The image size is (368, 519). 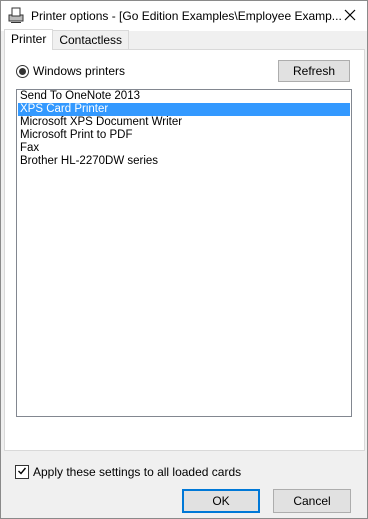 I want to click on list-item: Microsoft Print to PDF, so click(x=184, y=135).